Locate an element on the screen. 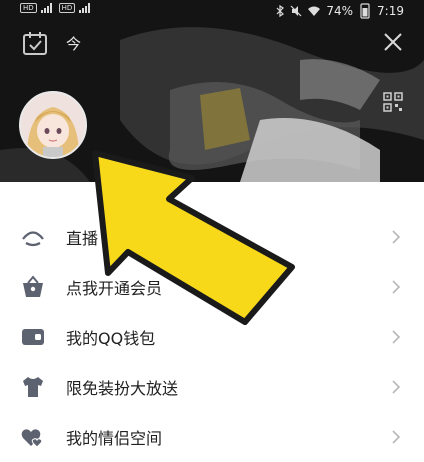 The width and height of the screenshot is (424, 462). clock-time: 7:19 is located at coordinates (390, 11).